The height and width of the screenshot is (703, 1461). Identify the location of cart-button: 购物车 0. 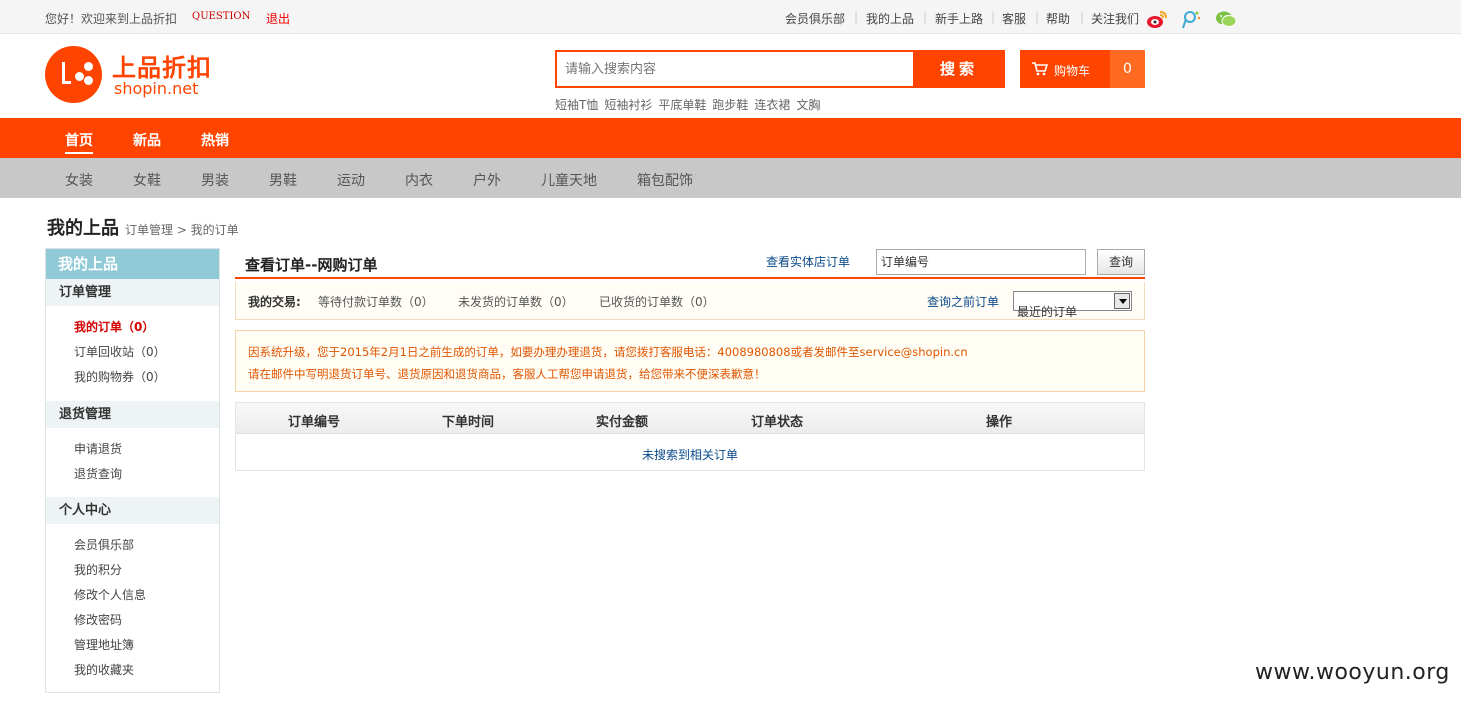
(1082, 69).